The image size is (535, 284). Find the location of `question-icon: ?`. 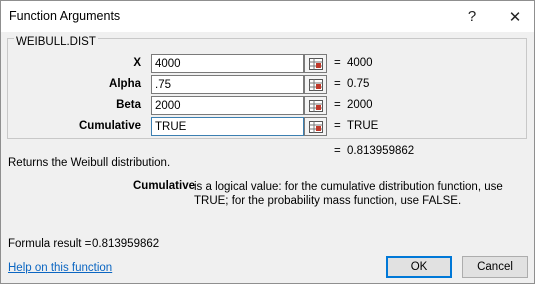

question-icon: ? is located at coordinates (472, 16).